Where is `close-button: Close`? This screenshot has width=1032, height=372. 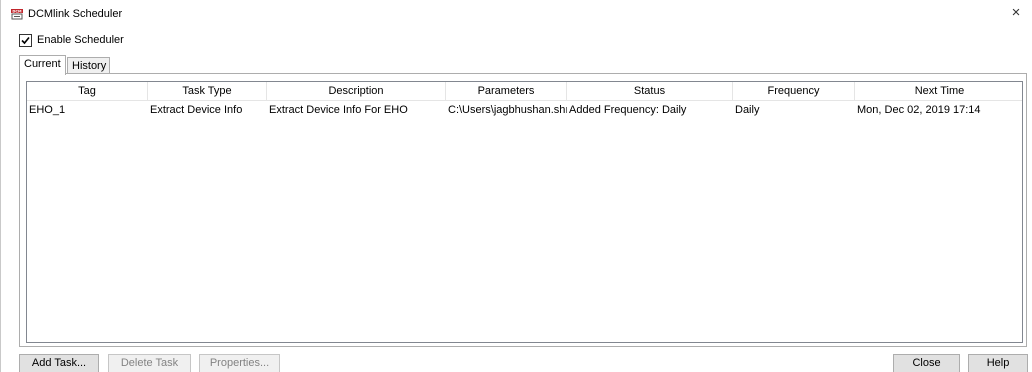 close-button: Close is located at coordinates (926, 363).